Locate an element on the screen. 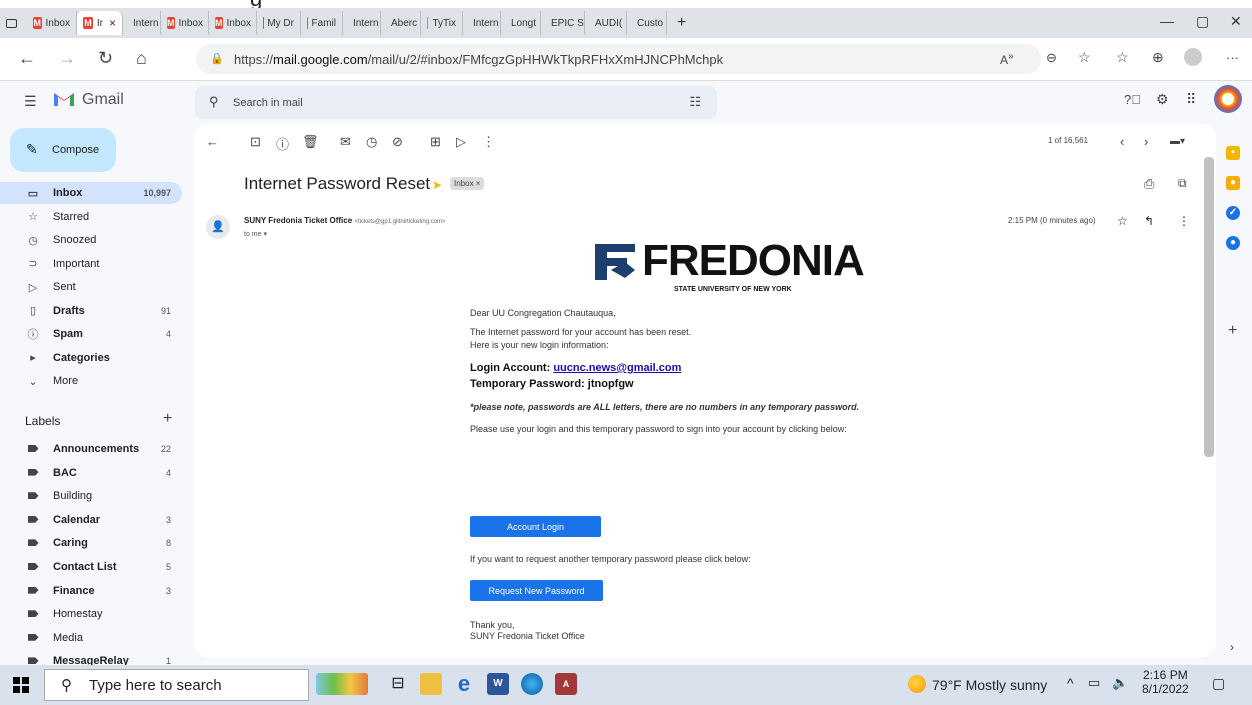 The width and height of the screenshot is (1252, 705). add-task-icon: ⊘ is located at coordinates (397, 142).